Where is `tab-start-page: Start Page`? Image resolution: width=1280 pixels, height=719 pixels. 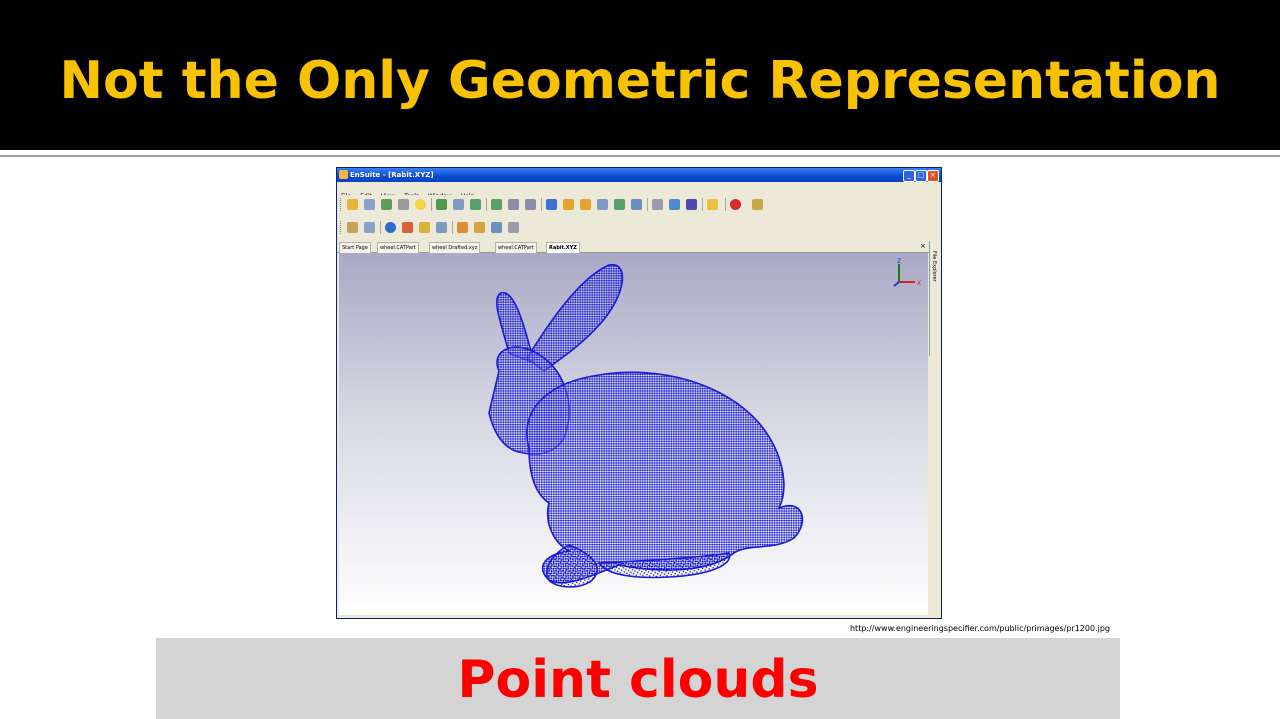 tab-start-page: Start Page is located at coordinates (355, 247).